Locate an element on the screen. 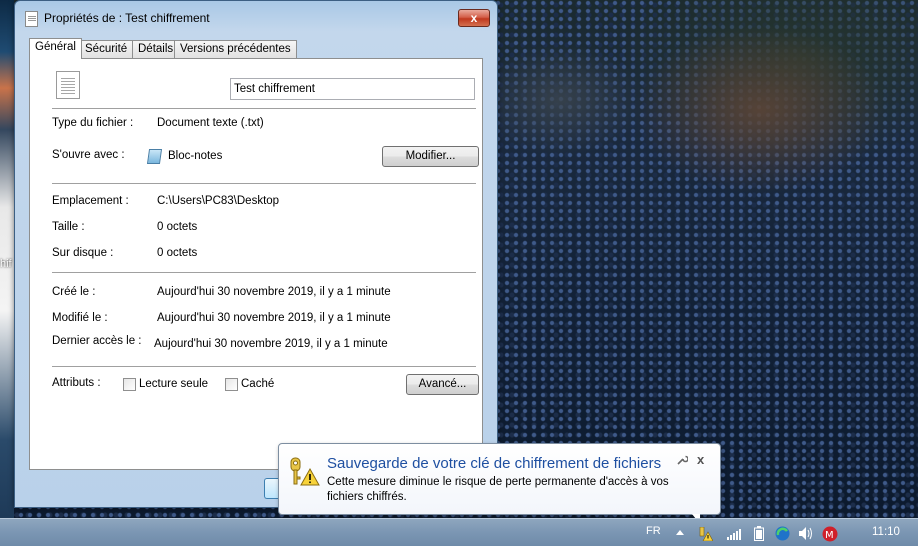  opens-with-value: Bloc-notes is located at coordinates (195, 156).